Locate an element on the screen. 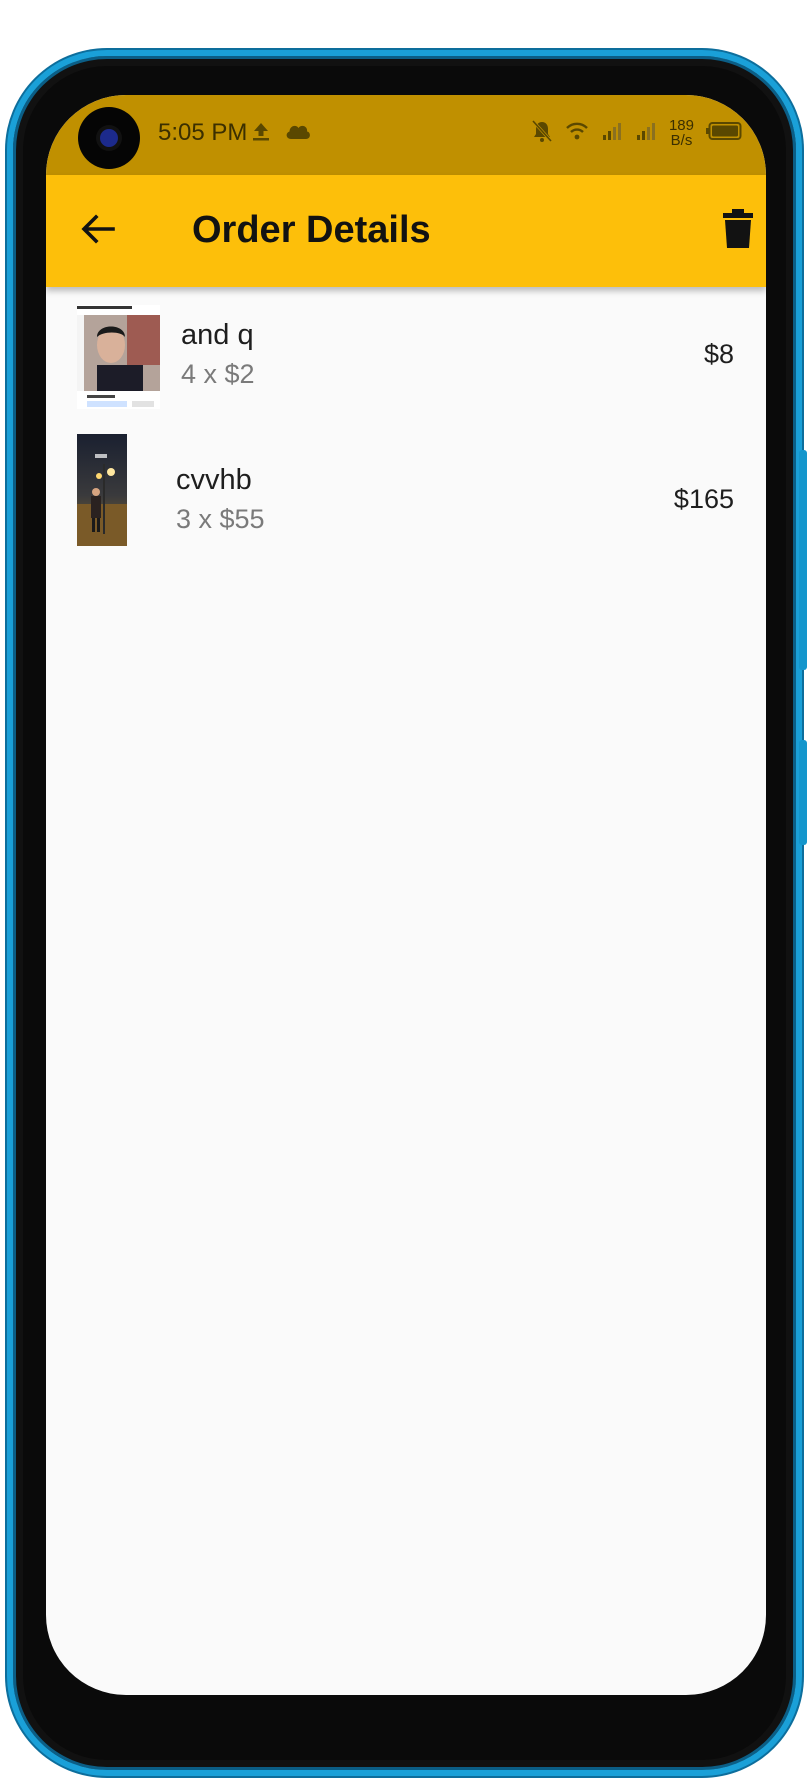 Image resolution: width=812 pixels, height=1788 pixels. order-item-name: cvvhb is located at coordinates (214, 480).